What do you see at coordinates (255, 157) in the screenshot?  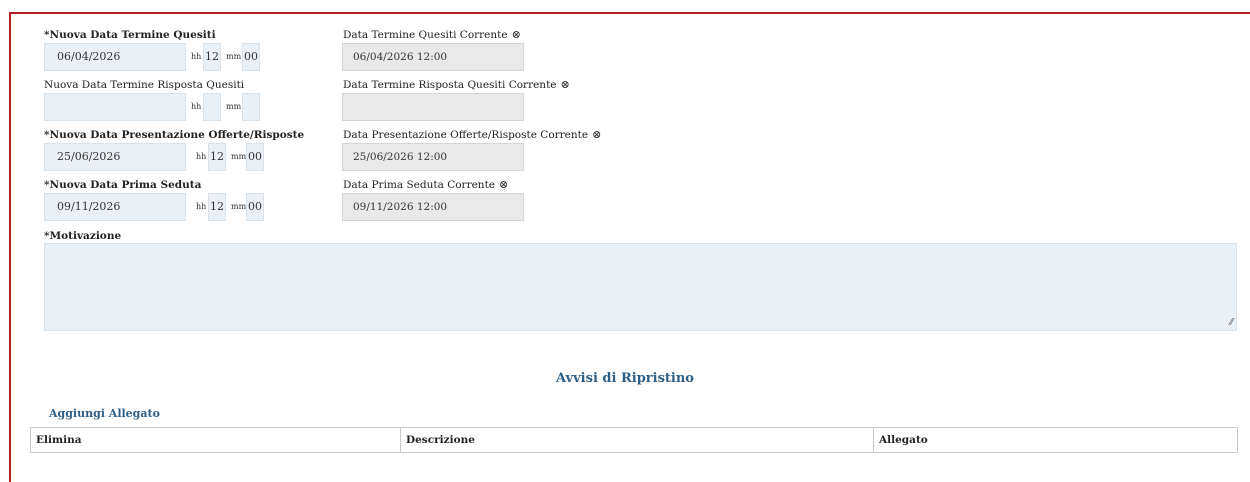 I see `input-mm-presentazione-offerte: 00` at bounding box center [255, 157].